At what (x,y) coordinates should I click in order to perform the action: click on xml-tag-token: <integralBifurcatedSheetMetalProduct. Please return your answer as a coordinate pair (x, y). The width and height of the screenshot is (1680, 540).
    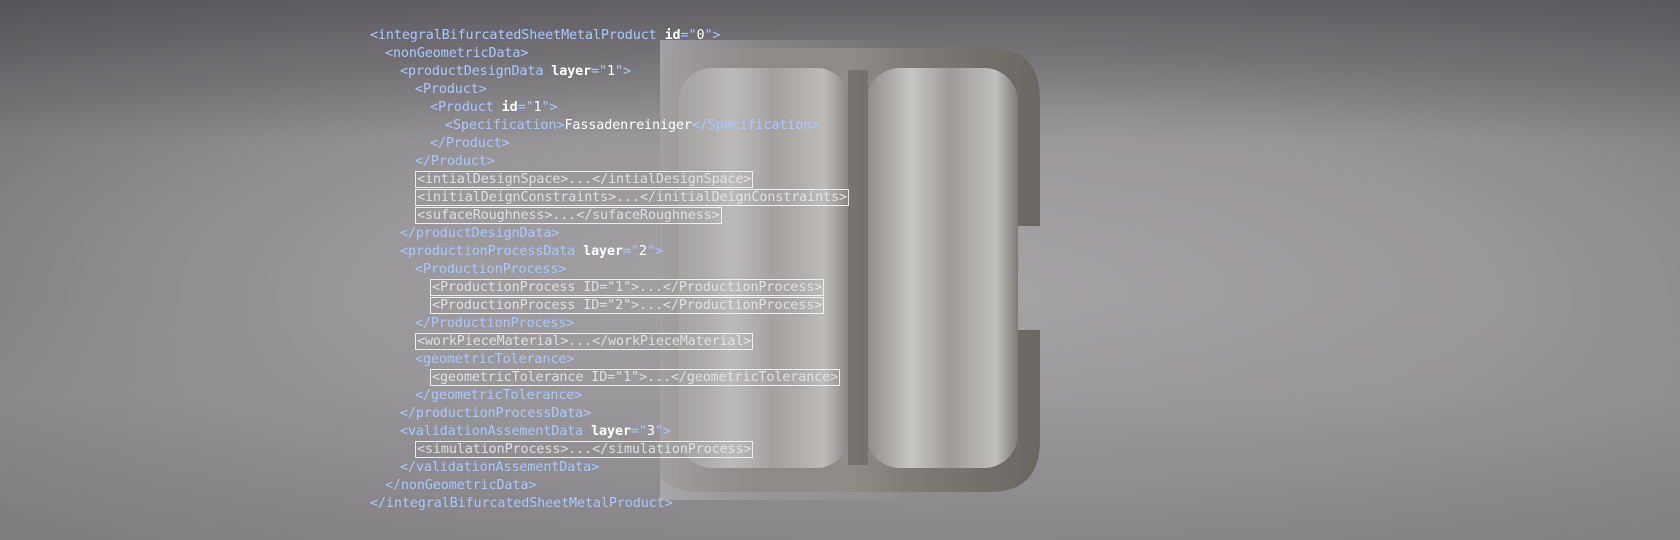
    Looking at the image, I should click on (517, 35).